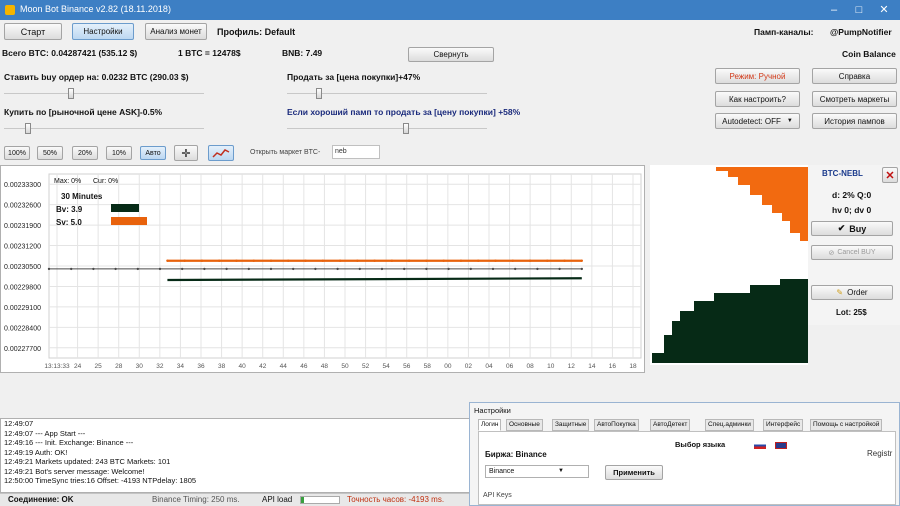 This screenshot has height=506, width=900. I want to click on tab-main: Основные, so click(524, 425).